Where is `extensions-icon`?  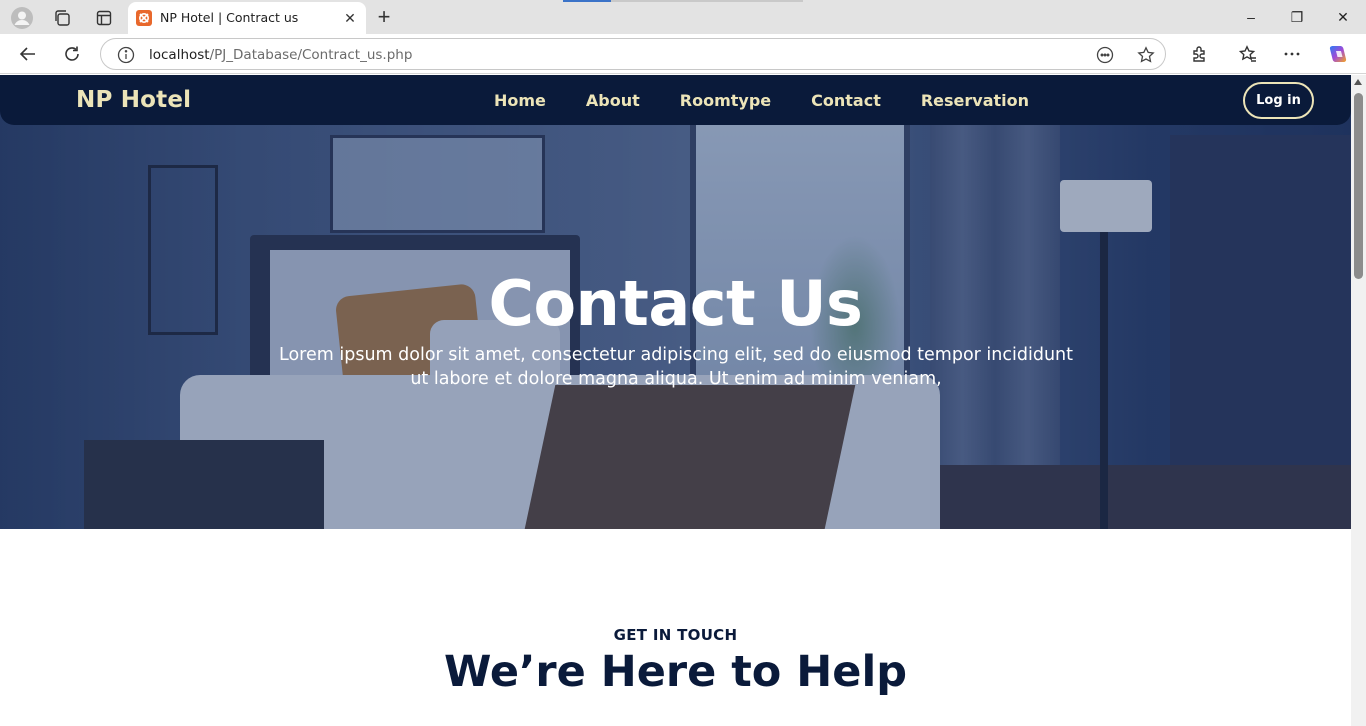 extensions-icon is located at coordinates (1199, 54).